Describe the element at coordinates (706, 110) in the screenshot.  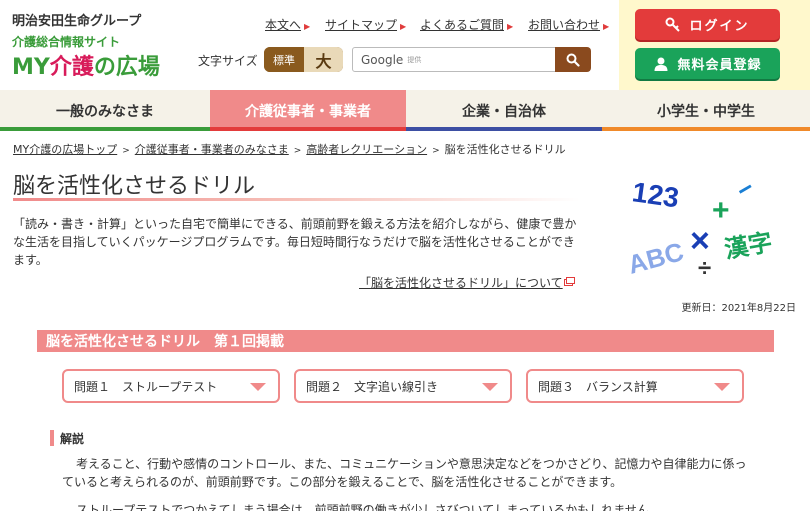
I see `nav-tab-students: 小学生・中学生` at that location.